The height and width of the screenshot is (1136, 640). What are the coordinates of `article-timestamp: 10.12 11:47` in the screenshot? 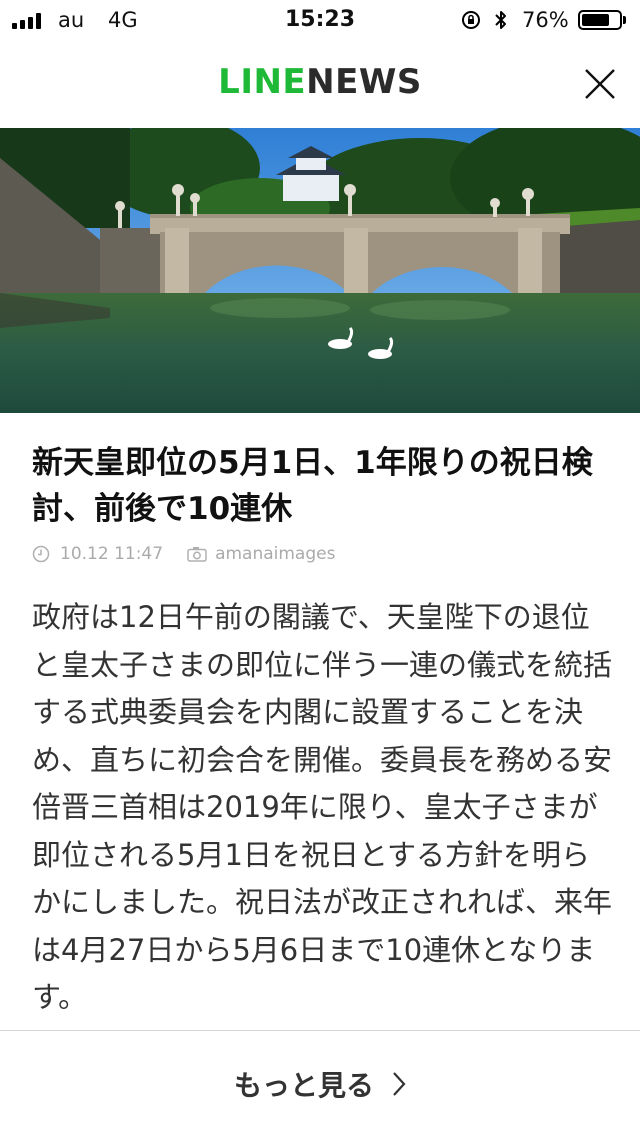 It's located at (112, 554).